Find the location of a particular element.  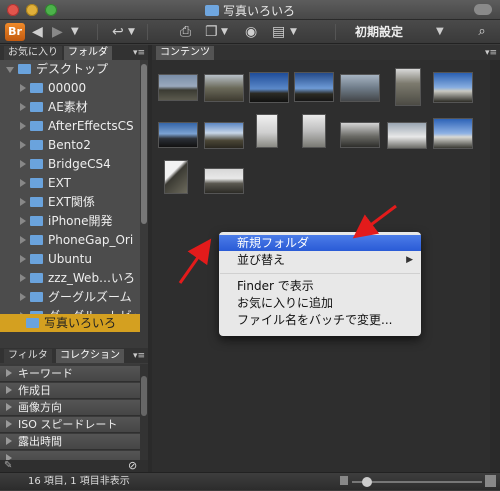

annotation-arrows is located at coordinates (287, 244).